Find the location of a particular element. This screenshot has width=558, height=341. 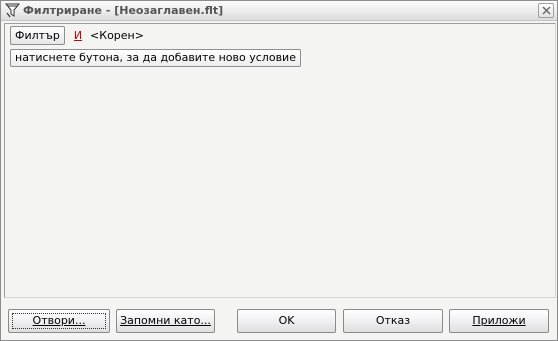

ok-button-label: OK is located at coordinates (286, 320).